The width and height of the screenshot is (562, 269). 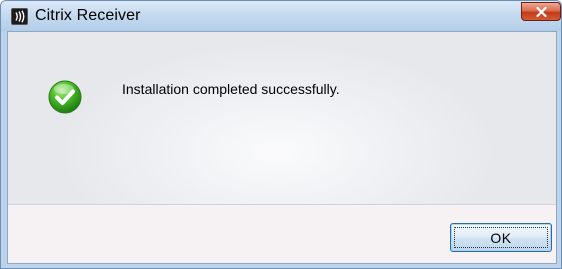 I want to click on title-bar: Citrix Receiver, so click(x=281, y=16).